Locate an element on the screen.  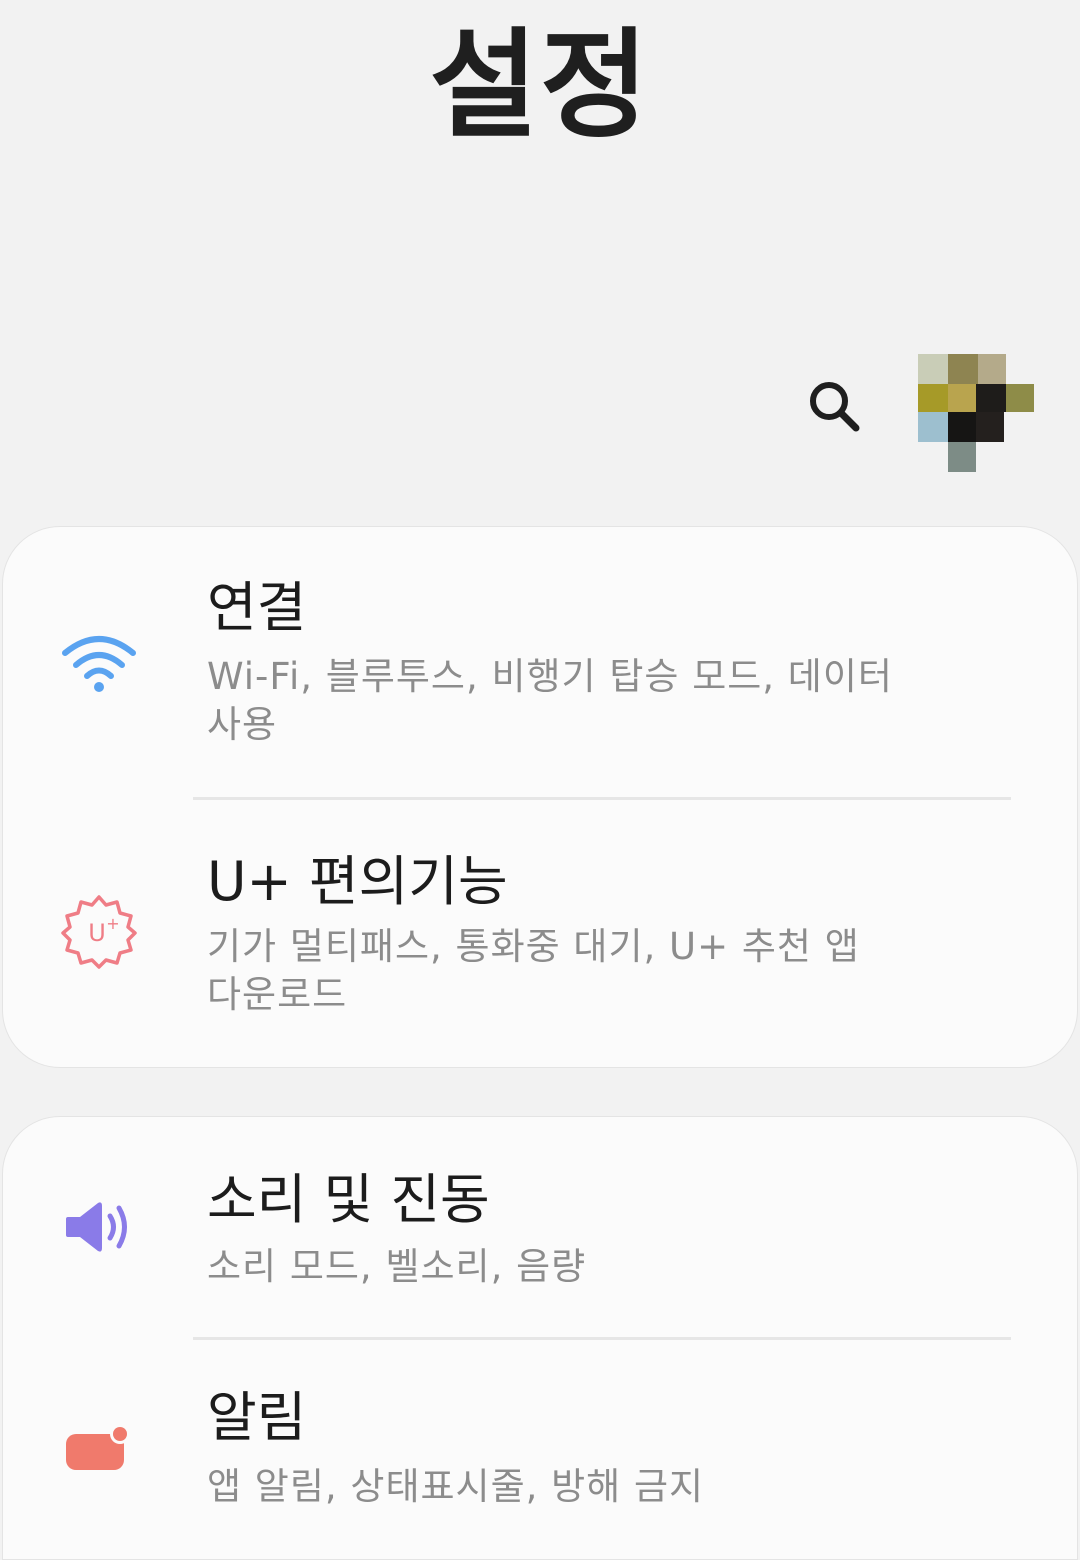
item-subtitle: 기가 멀티패스, 통화중 대기, U+ 추천 앱 다운로드 is located at coordinates (533, 970).